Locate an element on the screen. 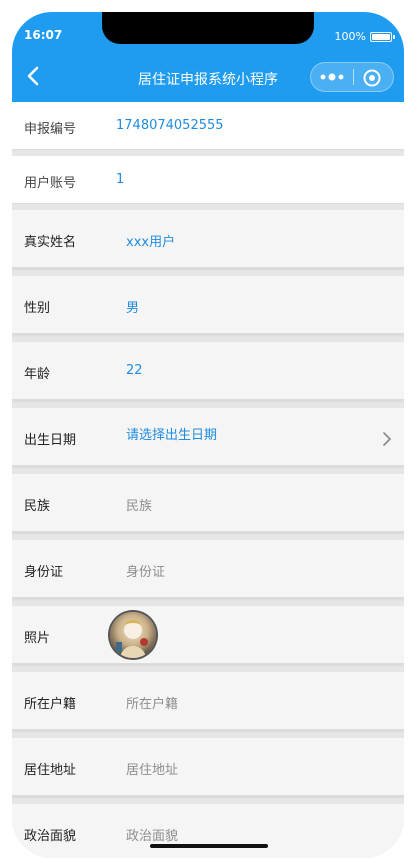  photo-image is located at coordinates (133, 635).